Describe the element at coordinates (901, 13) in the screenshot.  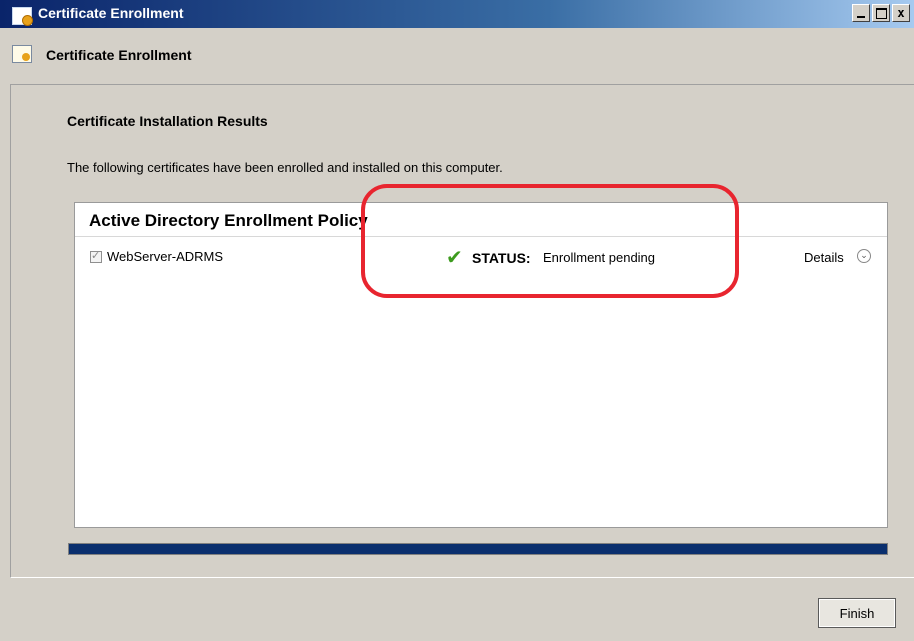
I see `close-button: x` at that location.